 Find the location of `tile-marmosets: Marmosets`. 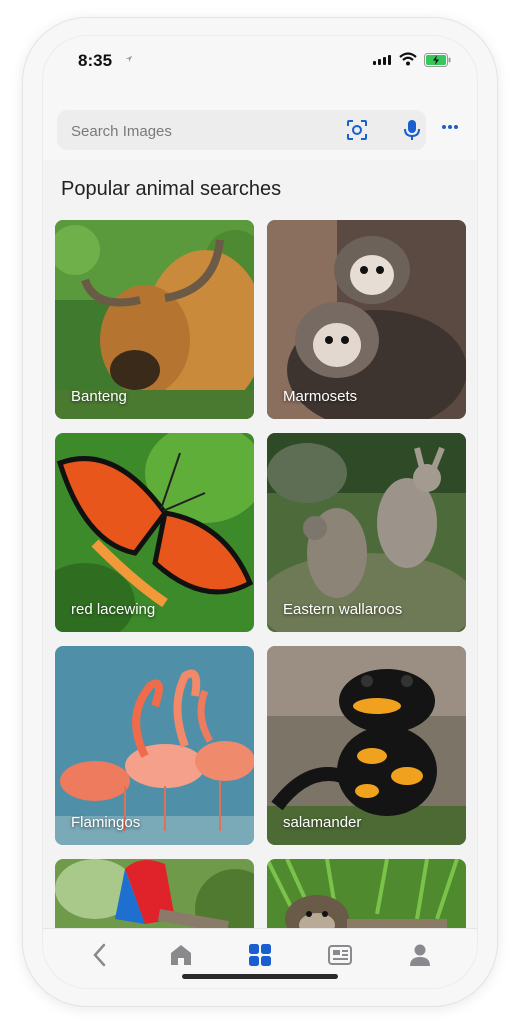

tile-marmosets: Marmosets is located at coordinates (366, 319).